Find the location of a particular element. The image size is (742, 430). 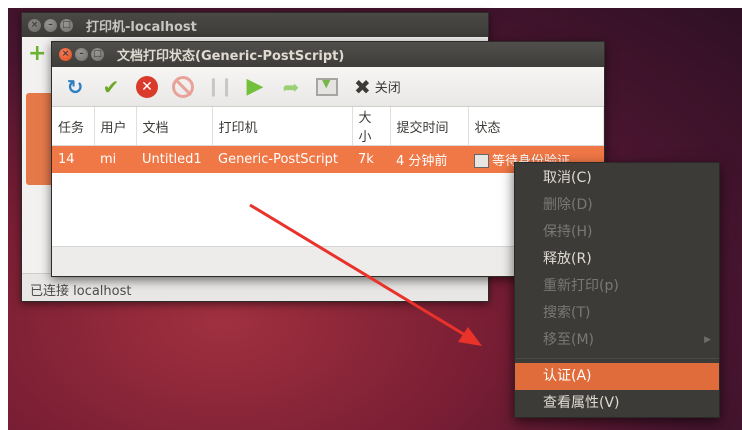

menu-item-hold: 保持(H) is located at coordinates (617, 232).